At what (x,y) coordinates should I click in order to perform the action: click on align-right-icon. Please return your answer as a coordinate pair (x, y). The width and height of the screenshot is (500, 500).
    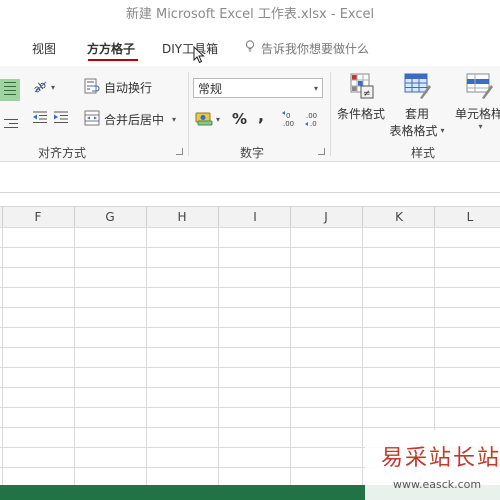
    Looking at the image, I should click on (11, 123).